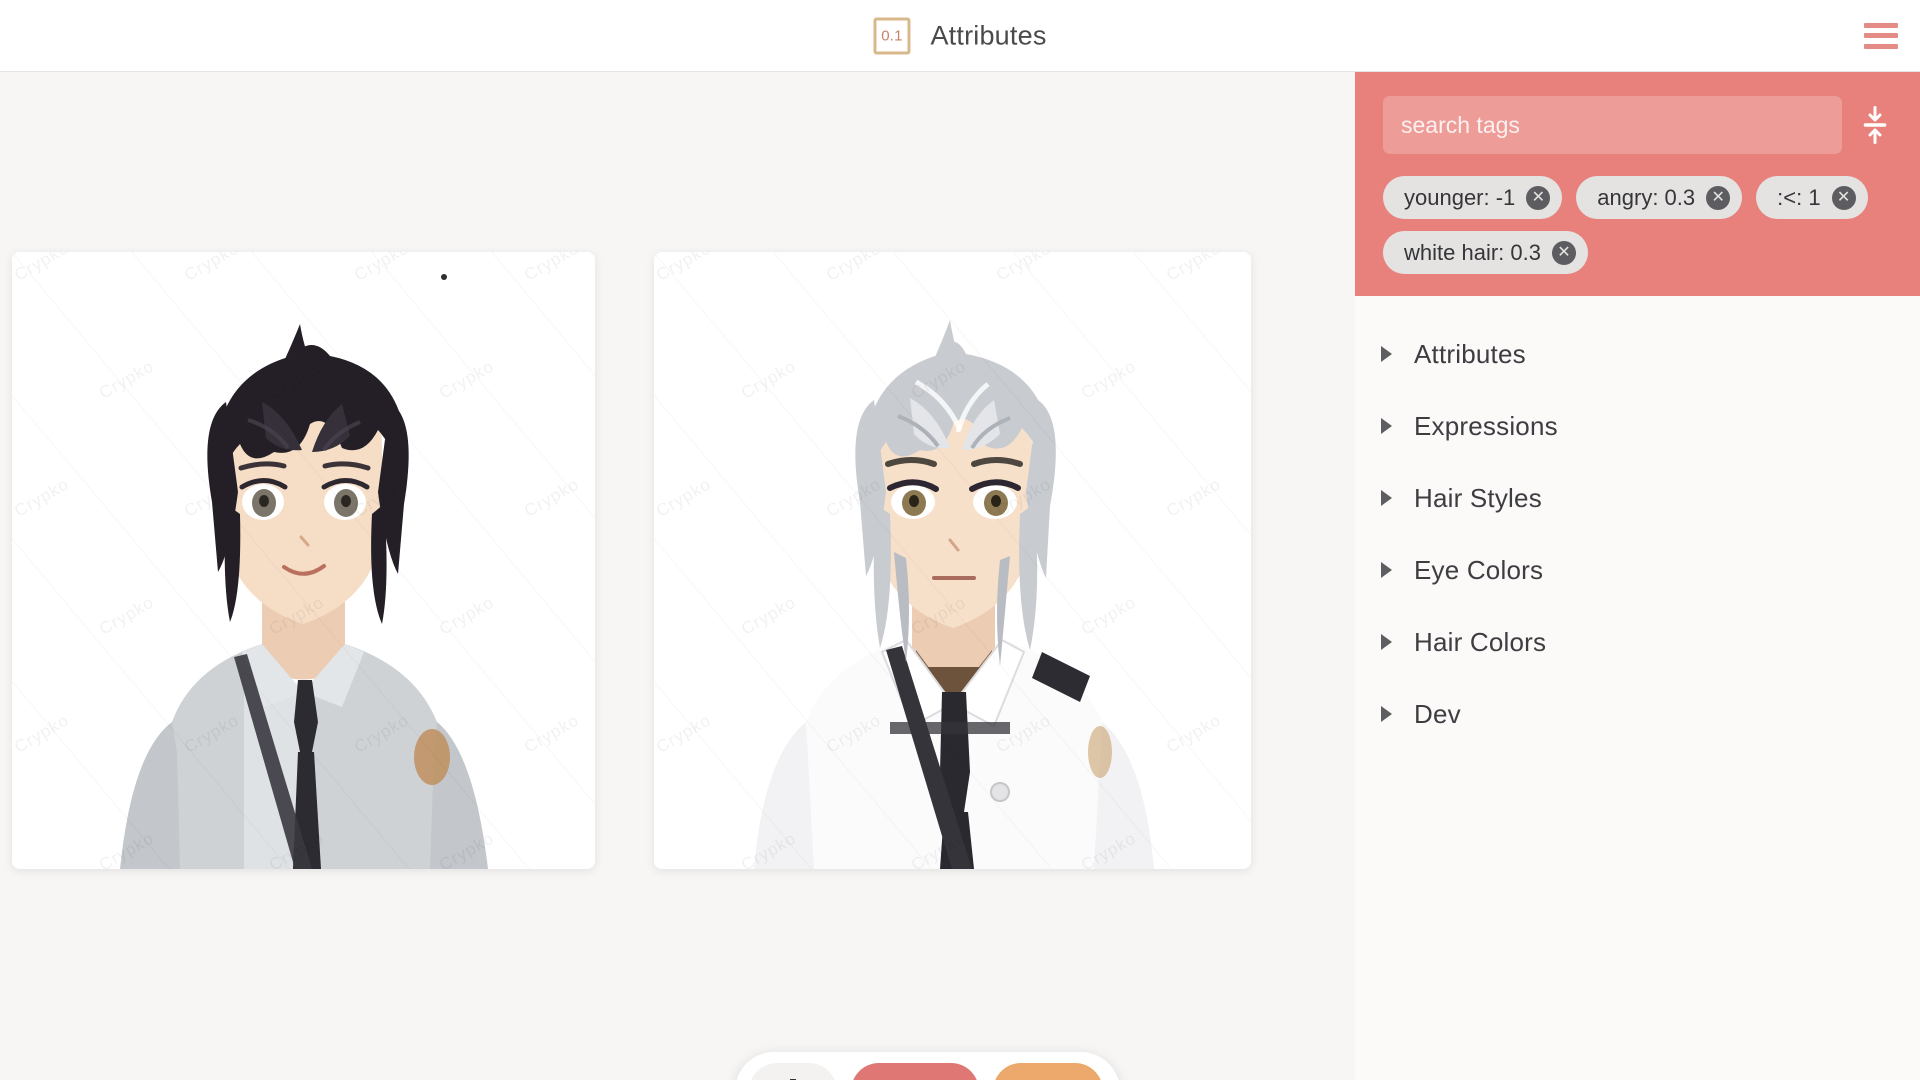 Image resolution: width=1920 pixels, height=1080 pixels. Describe the element at coordinates (988, 35) in the screenshot. I see `page-title: Attributes` at that location.